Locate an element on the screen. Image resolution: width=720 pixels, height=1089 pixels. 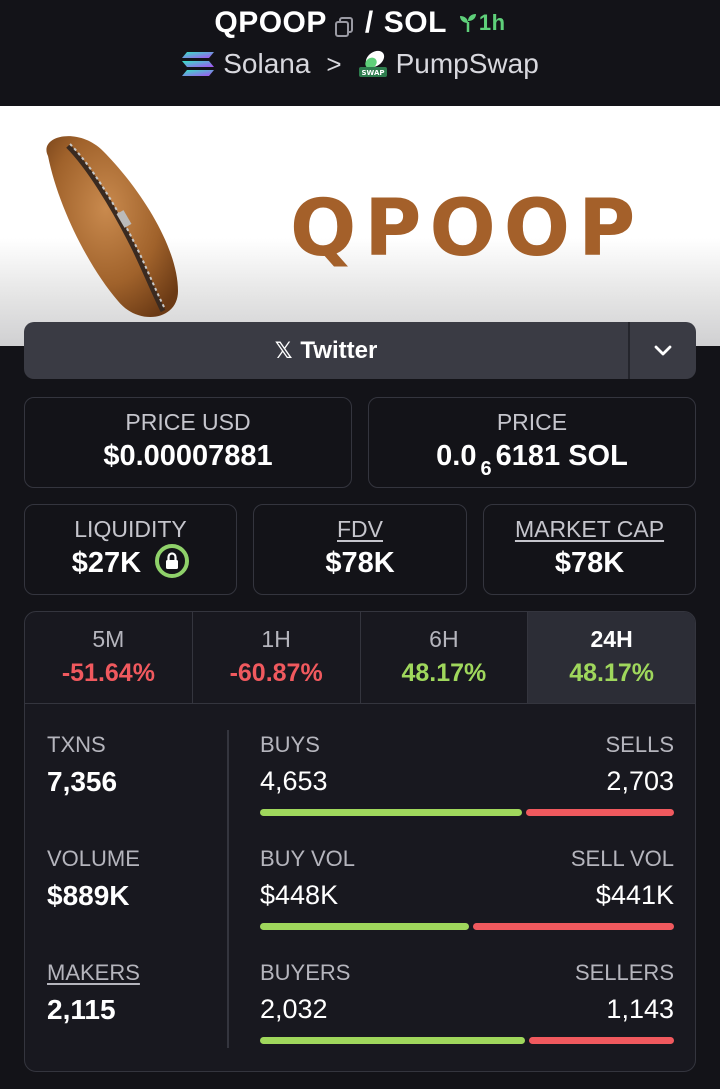
price-usd-card: PRICE USD $0.00007881 is located at coordinates (188, 442).